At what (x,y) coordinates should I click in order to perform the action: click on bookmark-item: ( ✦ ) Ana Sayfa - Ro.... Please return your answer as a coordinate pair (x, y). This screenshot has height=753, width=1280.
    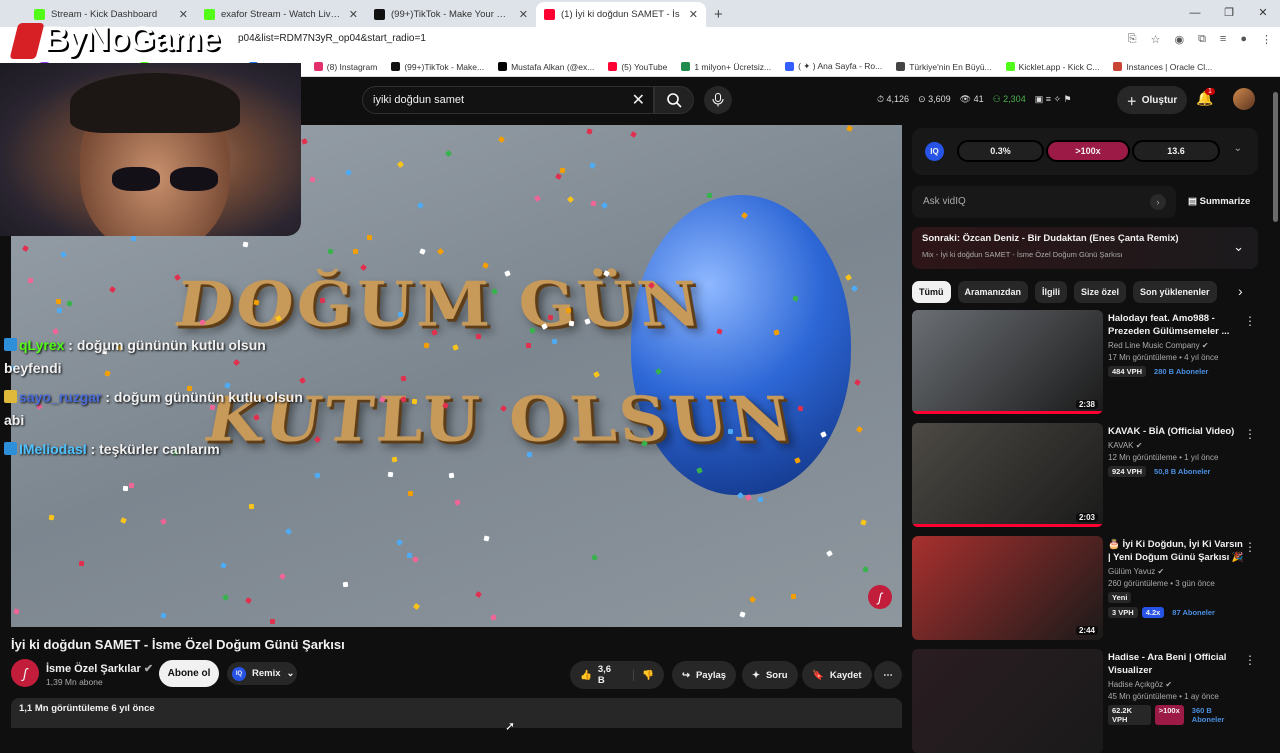
    Looking at the image, I should click on (833, 66).